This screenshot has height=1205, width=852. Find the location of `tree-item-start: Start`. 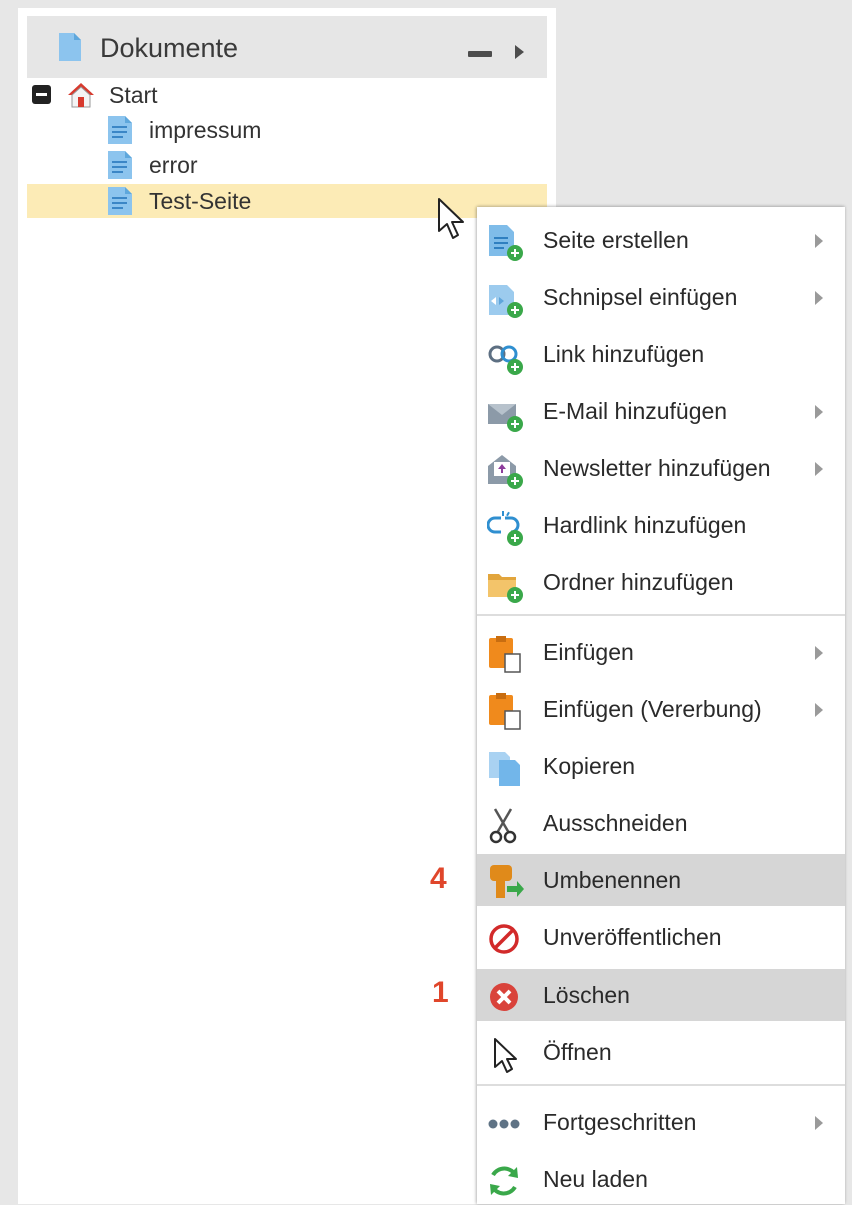

tree-item-start: Start is located at coordinates (287, 95).